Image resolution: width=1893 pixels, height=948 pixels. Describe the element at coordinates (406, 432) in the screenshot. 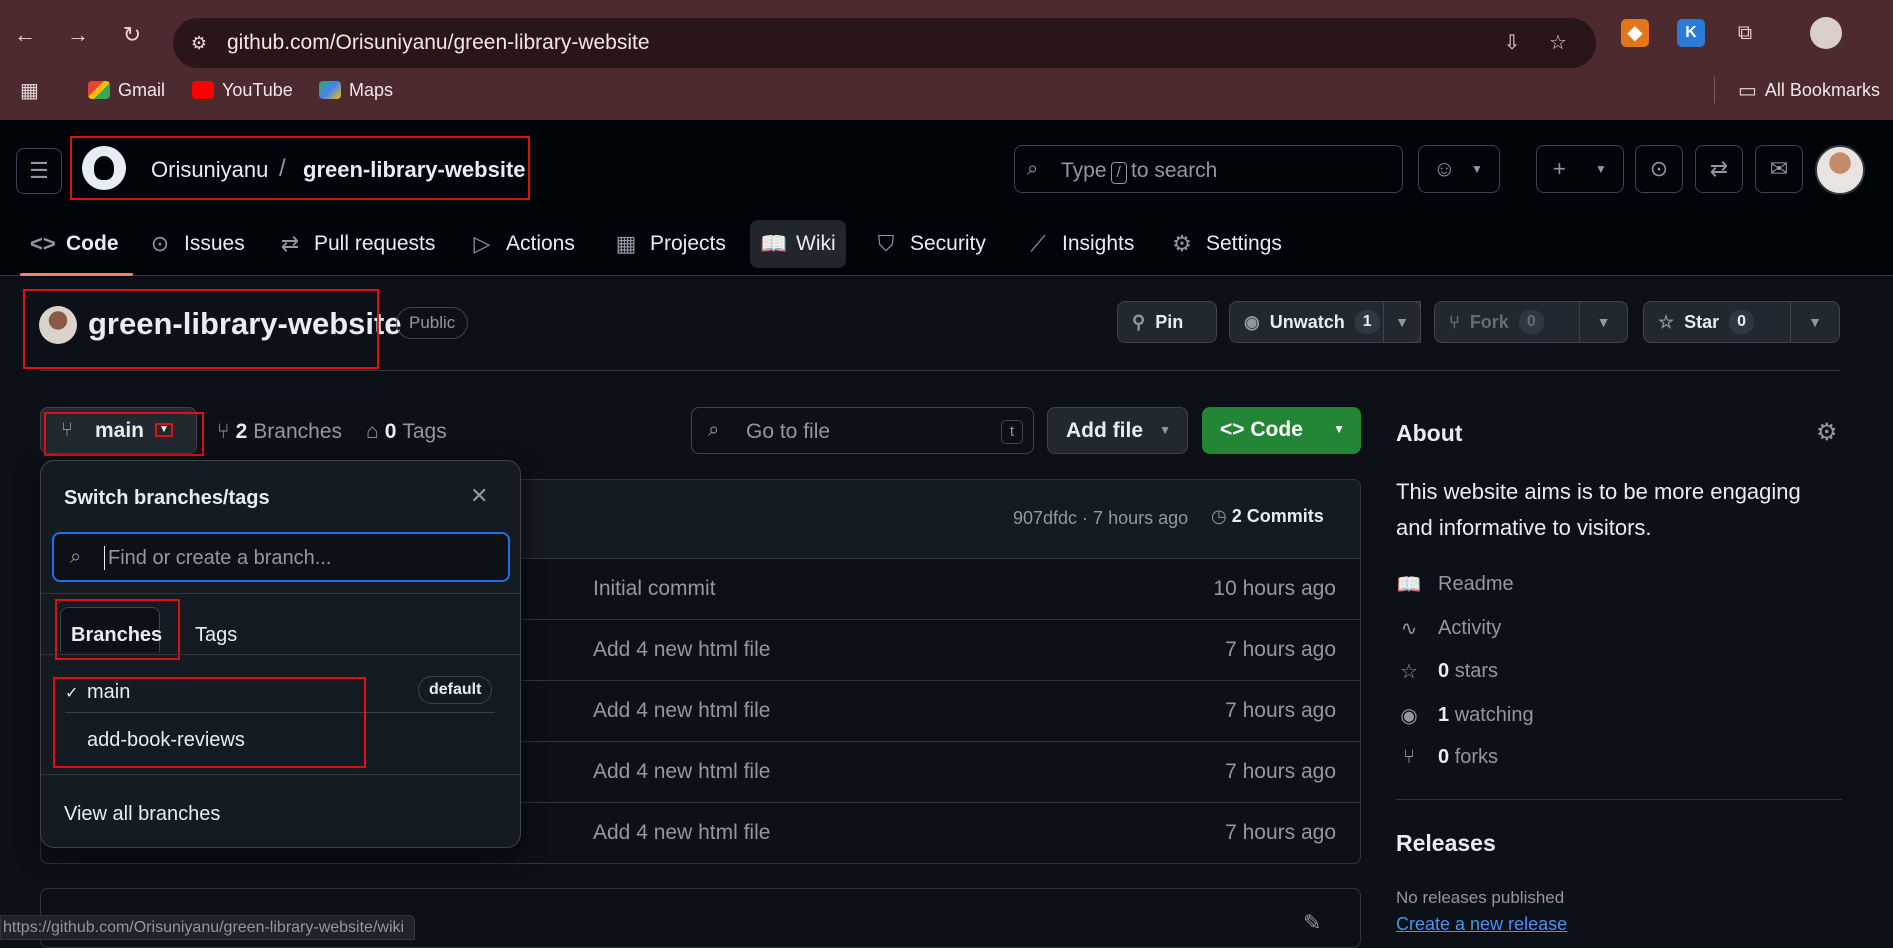

I see `tags-link: ⌂ 0 Tags` at that location.